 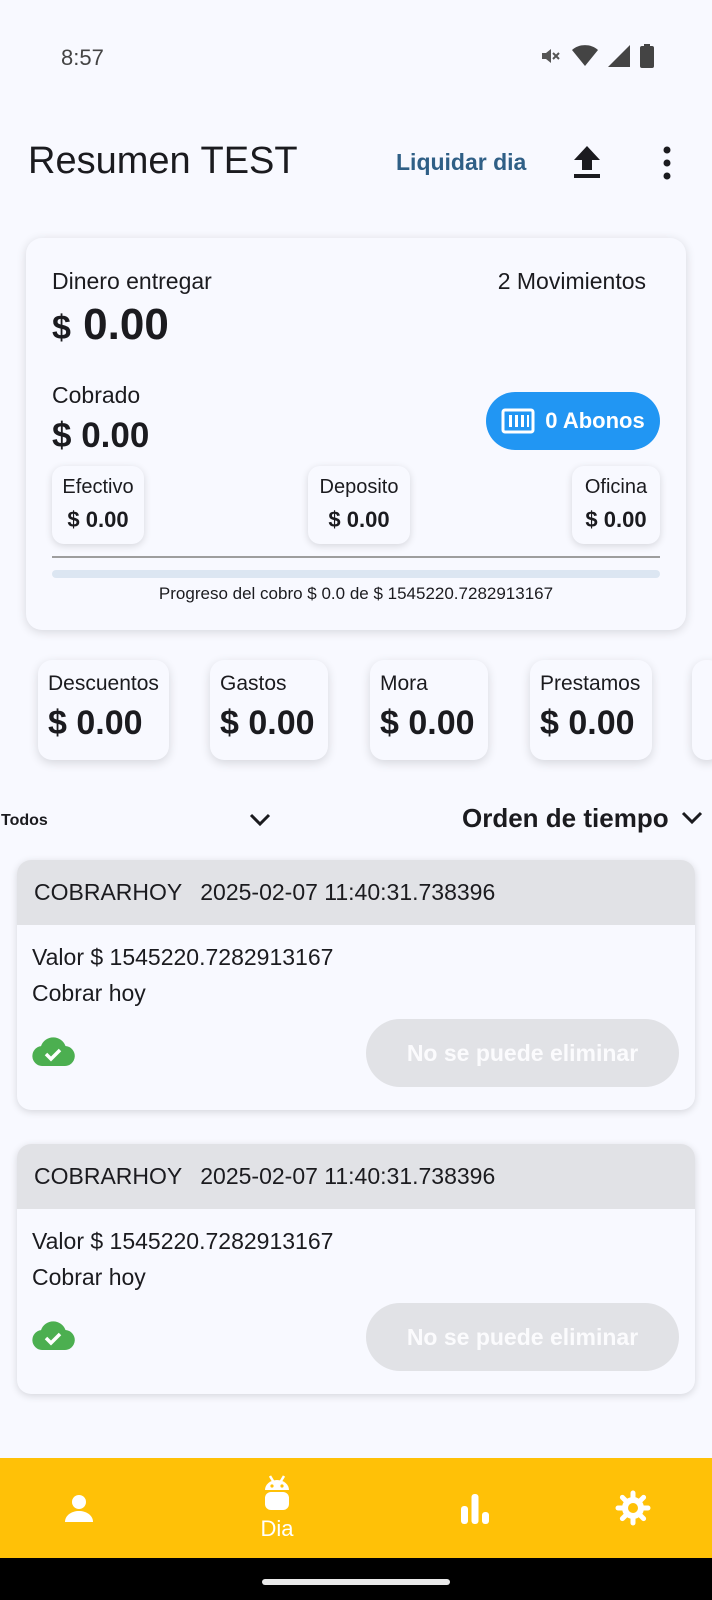 I want to click on stat-prestamos: Prestamos $ 0.00, so click(x=591, y=710).